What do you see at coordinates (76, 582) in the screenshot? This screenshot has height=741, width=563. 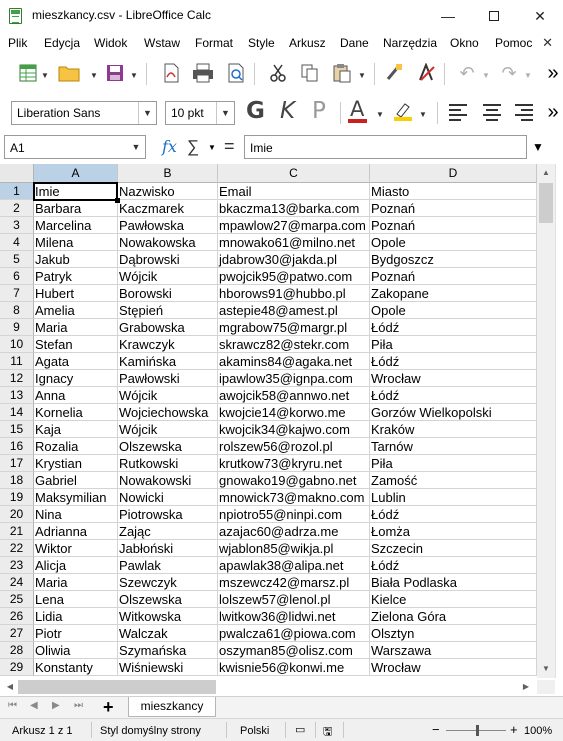 I see `cell-a: Maria` at bounding box center [76, 582].